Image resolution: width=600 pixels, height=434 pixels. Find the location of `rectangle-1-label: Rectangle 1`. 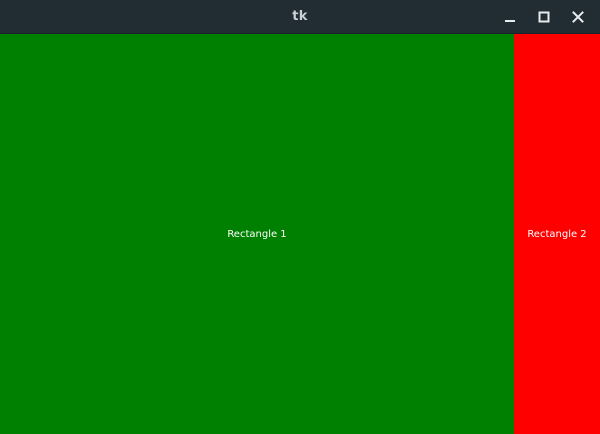

rectangle-1-label: Rectangle 1 is located at coordinates (257, 234).